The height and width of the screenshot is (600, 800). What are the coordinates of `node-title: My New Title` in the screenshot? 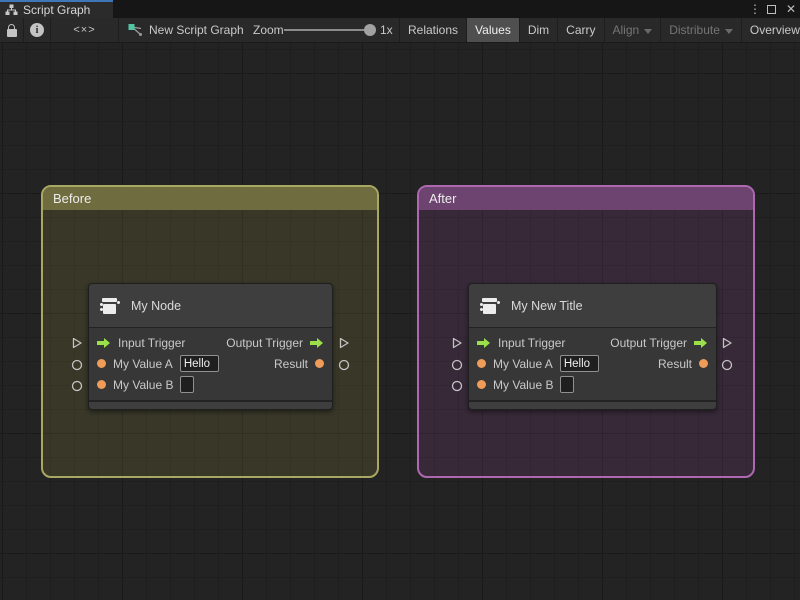 It's located at (547, 305).